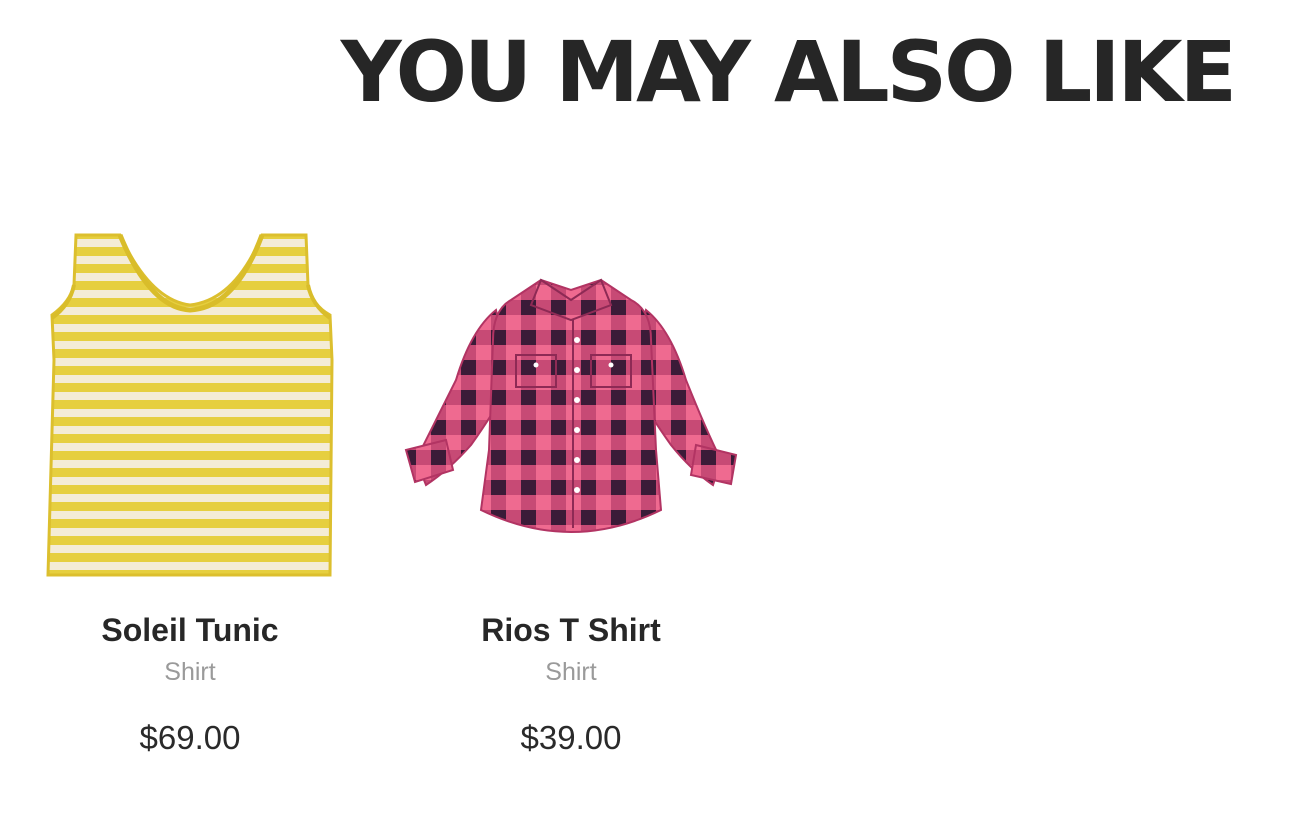 The image size is (1302, 822). I want to click on product-name: Rios T Shirt, so click(571, 630).